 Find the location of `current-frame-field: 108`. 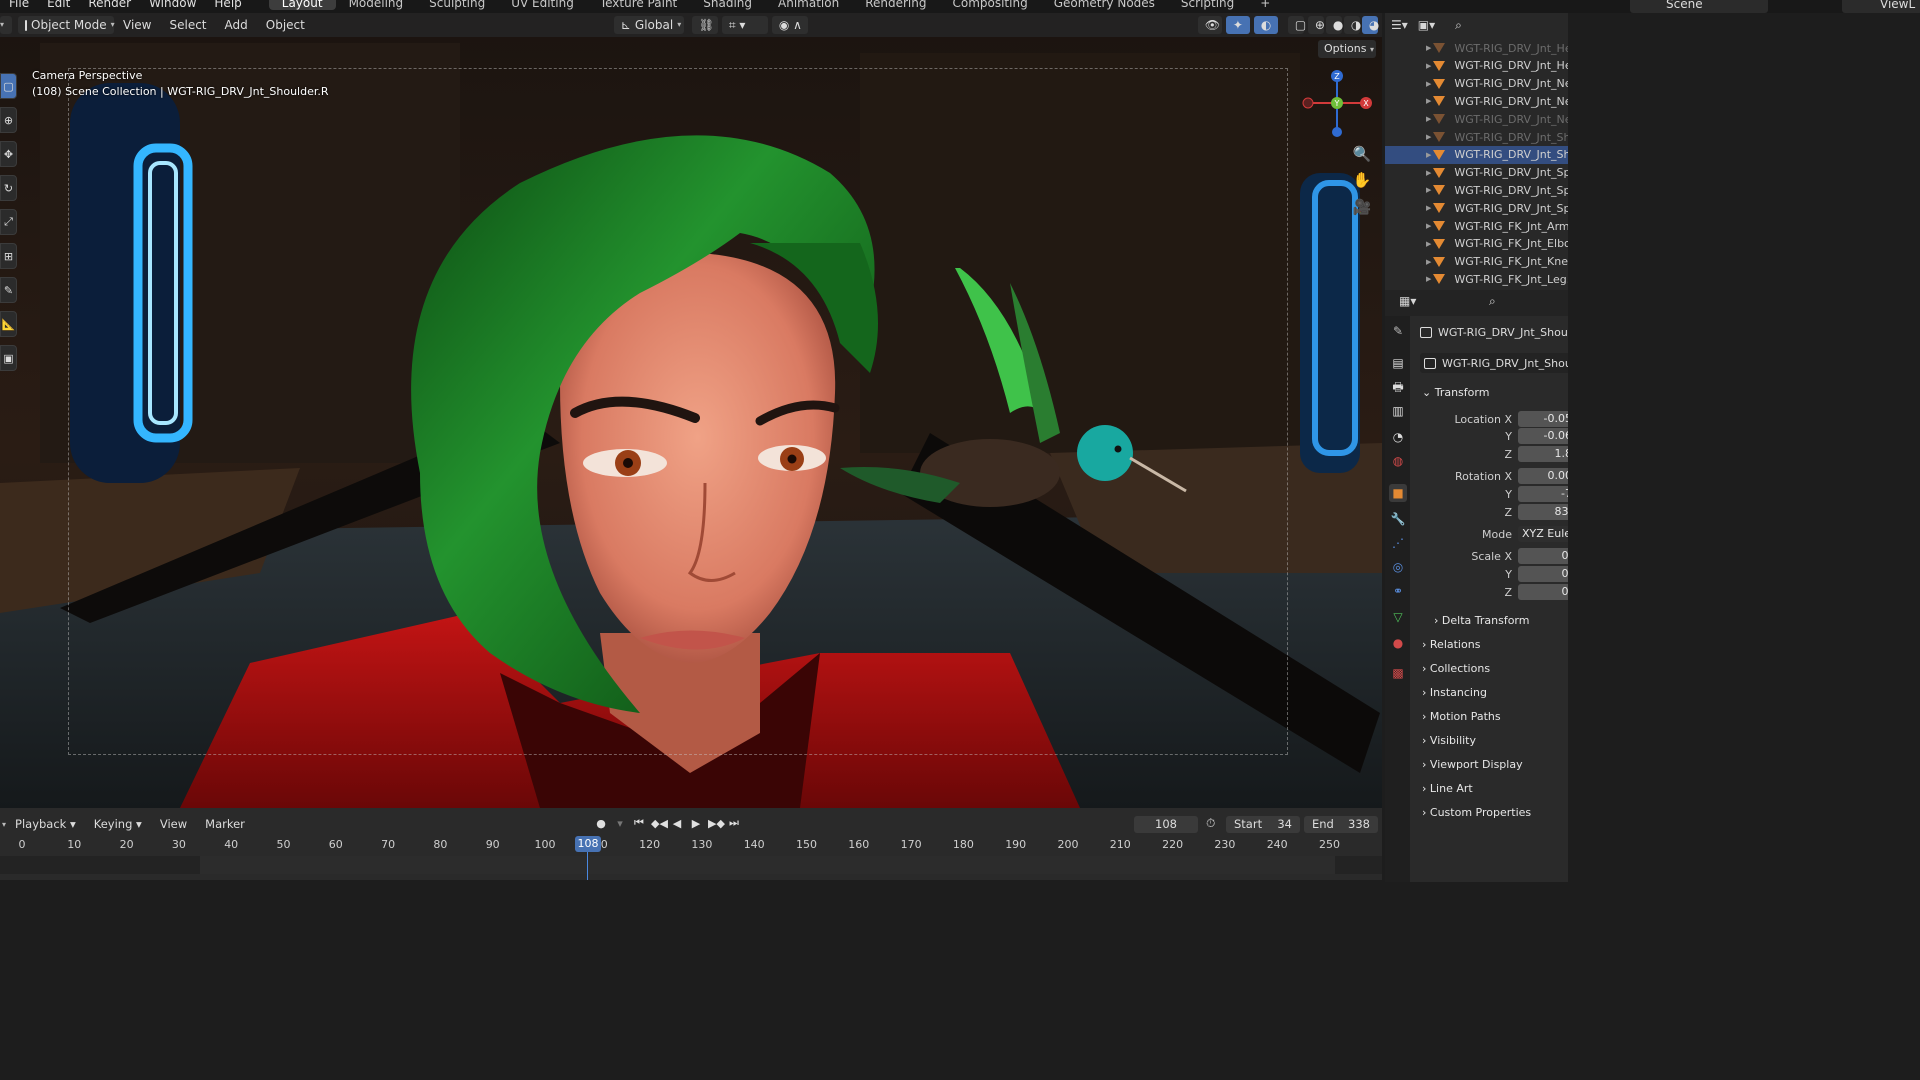

current-frame-field: 108 is located at coordinates (1166, 824).